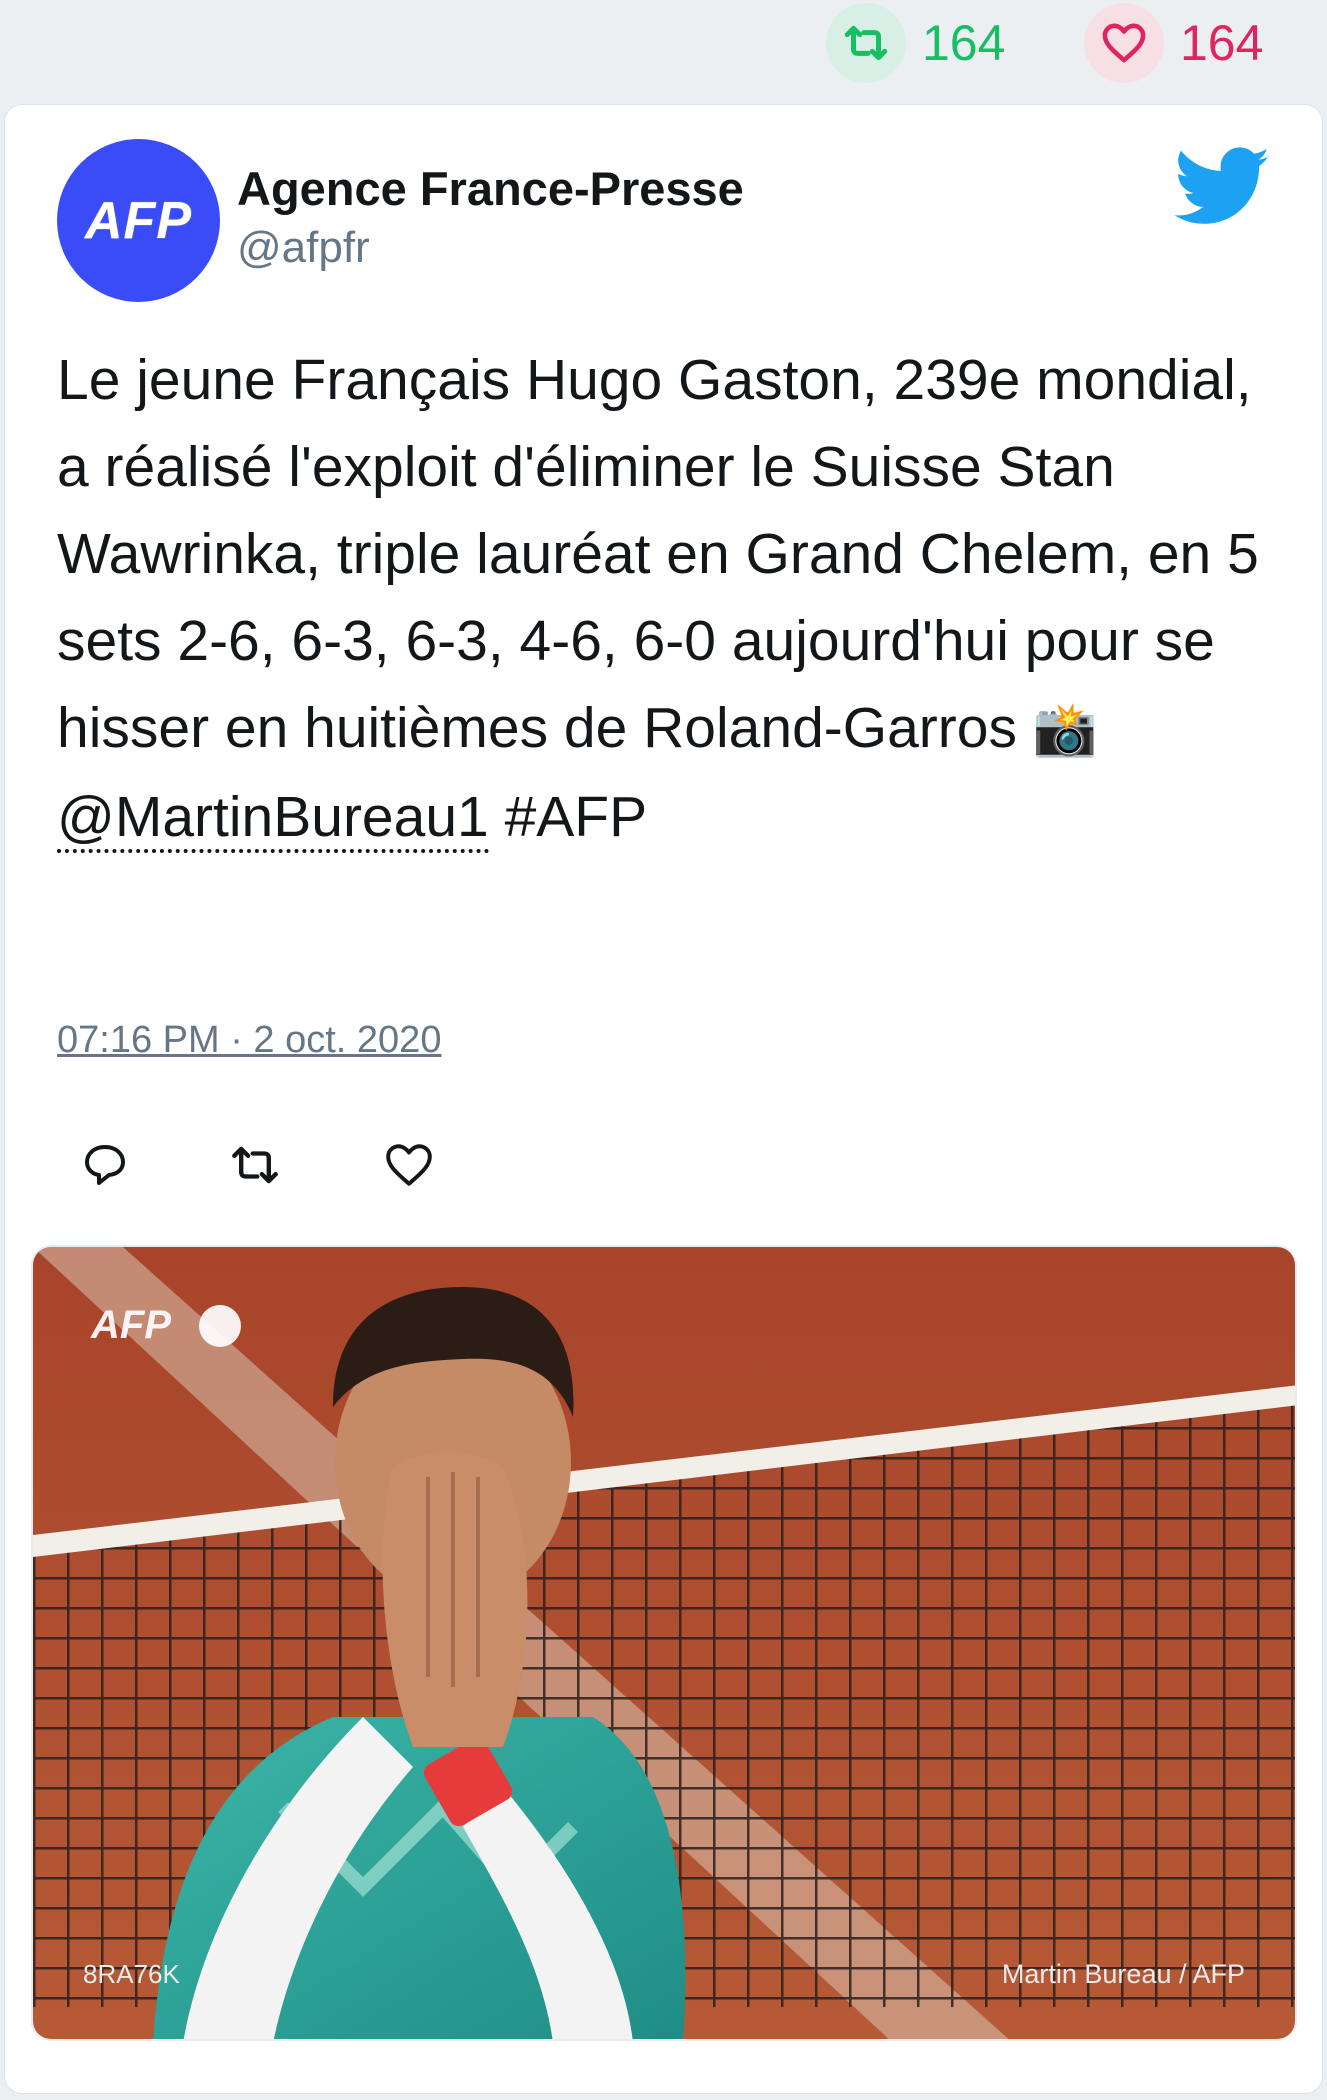 The height and width of the screenshot is (2100, 1327). I want to click on author-handle: @afpfr, so click(303, 248).